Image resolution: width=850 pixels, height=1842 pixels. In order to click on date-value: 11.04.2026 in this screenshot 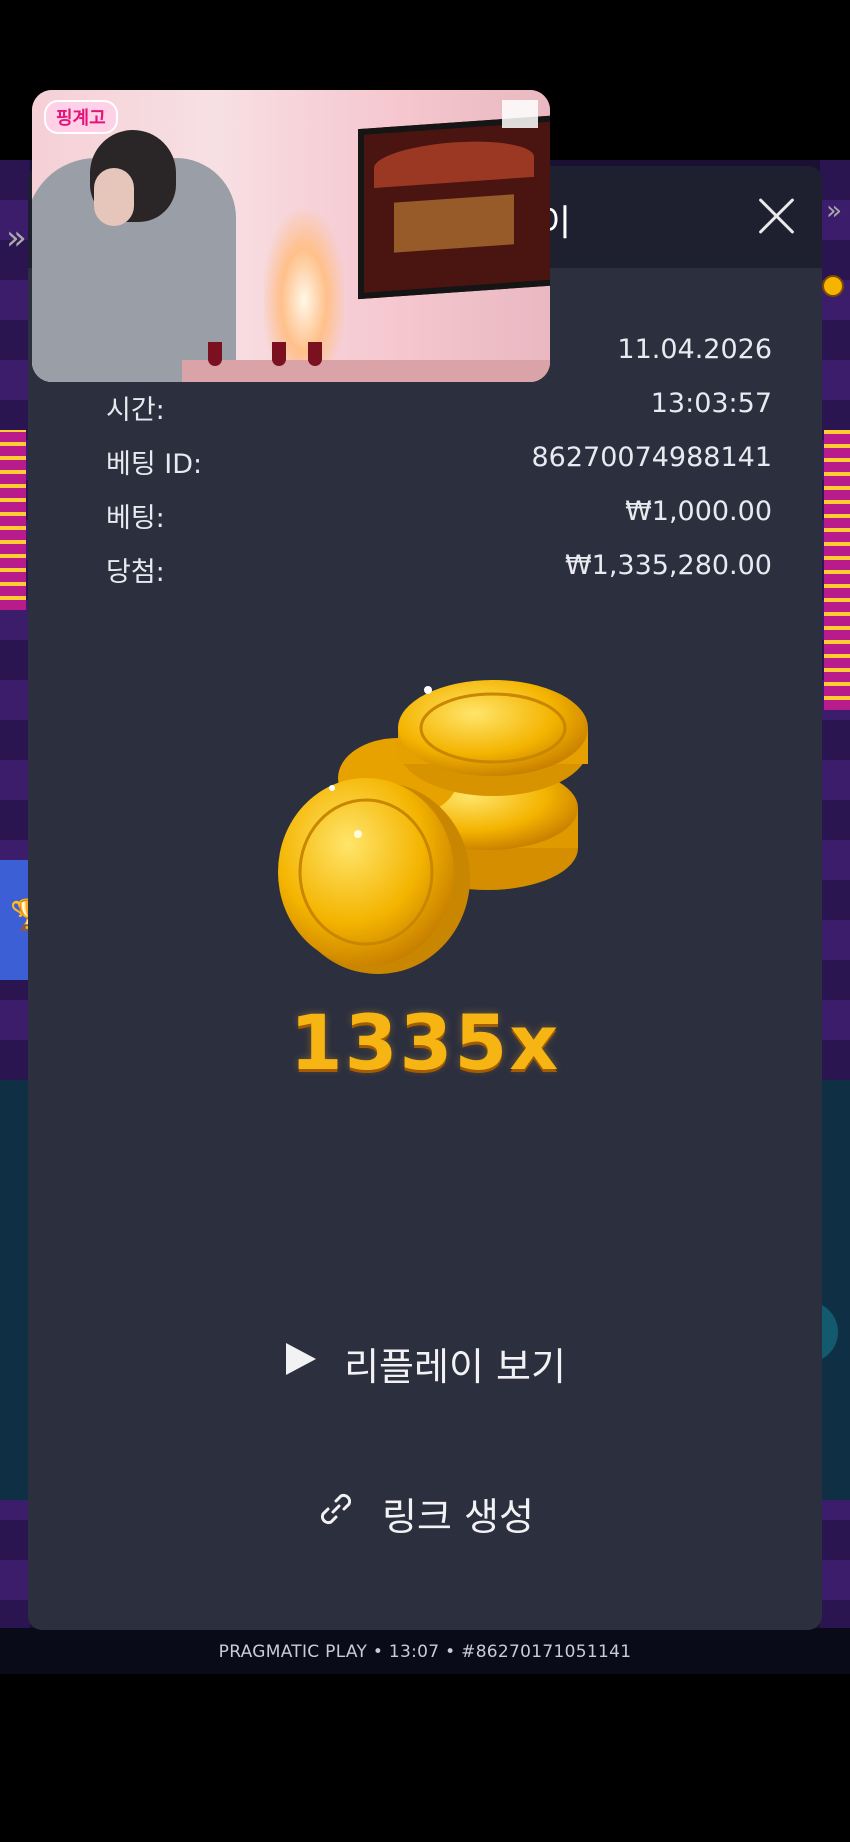, I will do `click(694, 349)`.